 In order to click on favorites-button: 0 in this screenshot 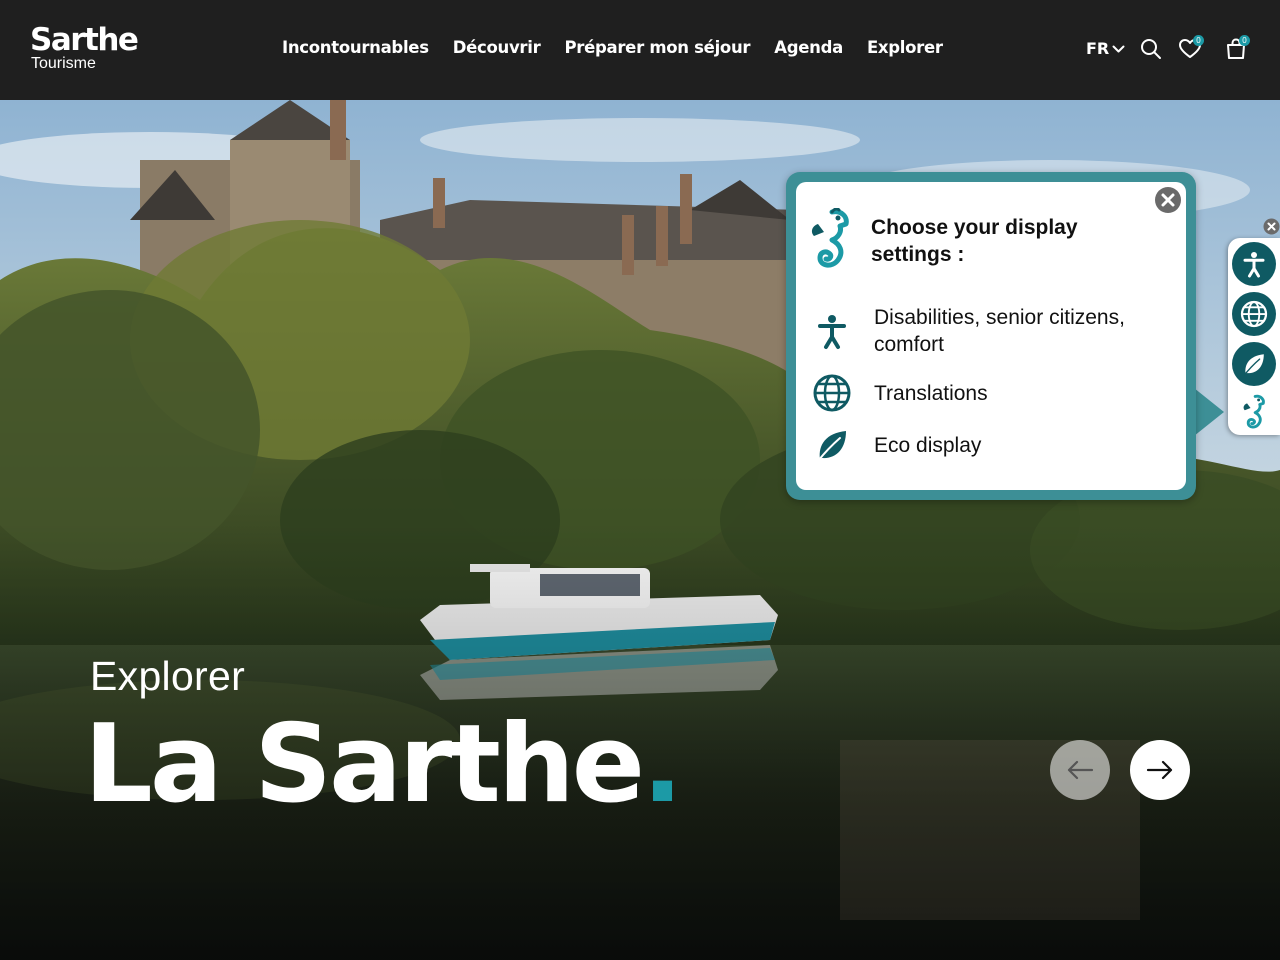, I will do `click(1191, 48)`.